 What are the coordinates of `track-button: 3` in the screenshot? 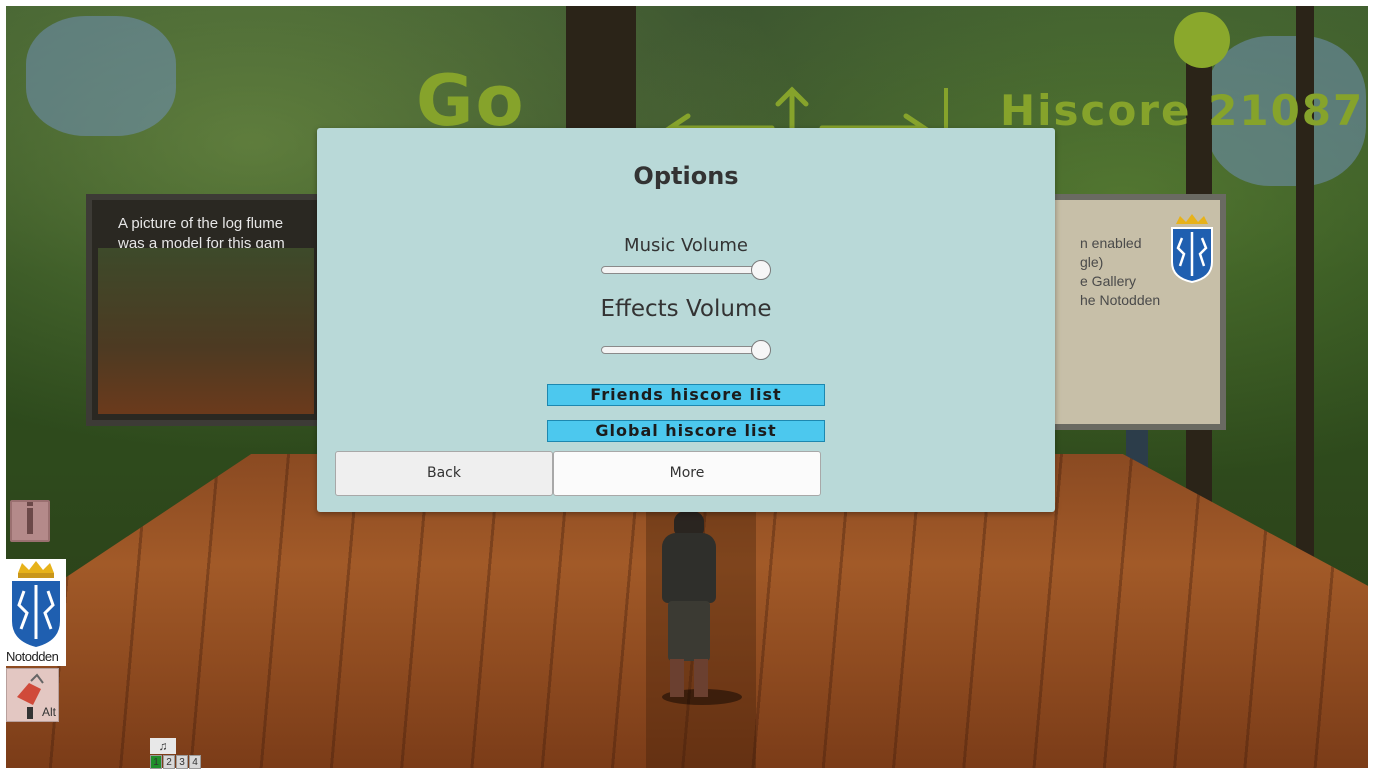 It's located at (182, 762).